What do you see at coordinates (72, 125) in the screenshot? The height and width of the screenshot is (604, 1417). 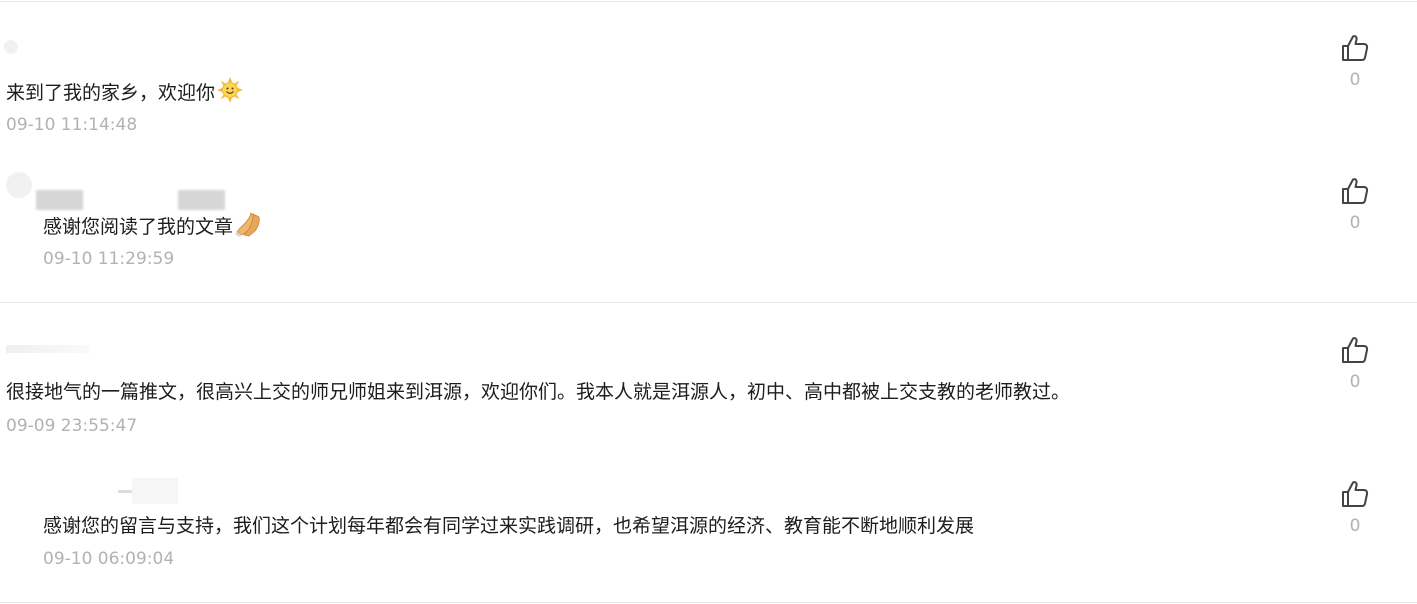 I see `comment-time: 09-10 11:14:48` at bounding box center [72, 125].